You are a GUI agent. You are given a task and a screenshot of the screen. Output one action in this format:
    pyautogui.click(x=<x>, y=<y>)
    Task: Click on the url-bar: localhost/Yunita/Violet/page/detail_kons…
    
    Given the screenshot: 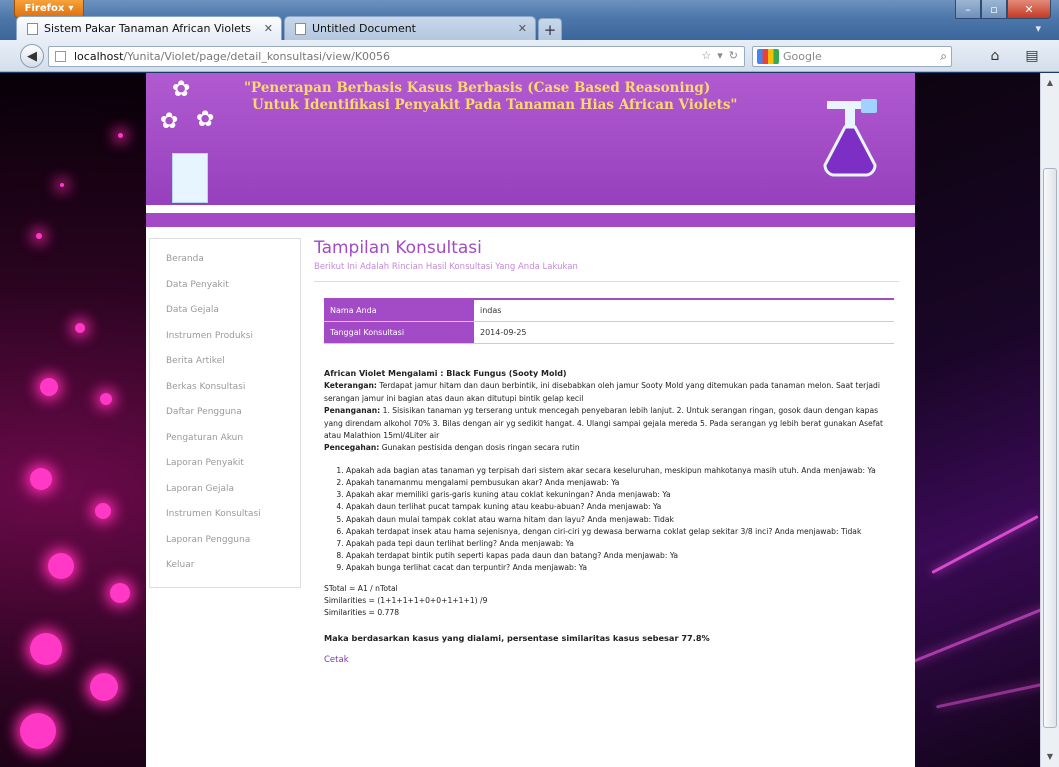 What is the action you would take?
    pyautogui.click(x=396, y=56)
    